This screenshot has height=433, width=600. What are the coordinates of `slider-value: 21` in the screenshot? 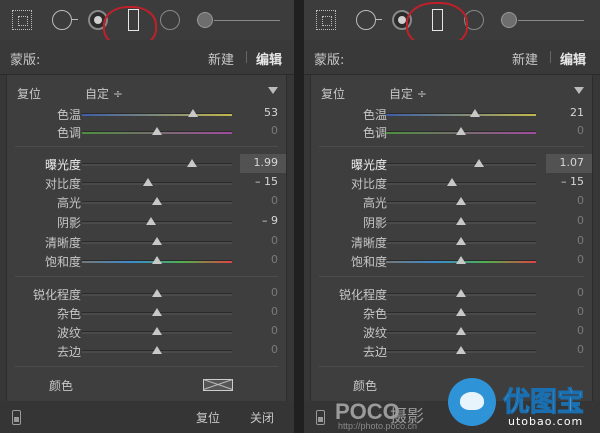 It's located at (577, 112).